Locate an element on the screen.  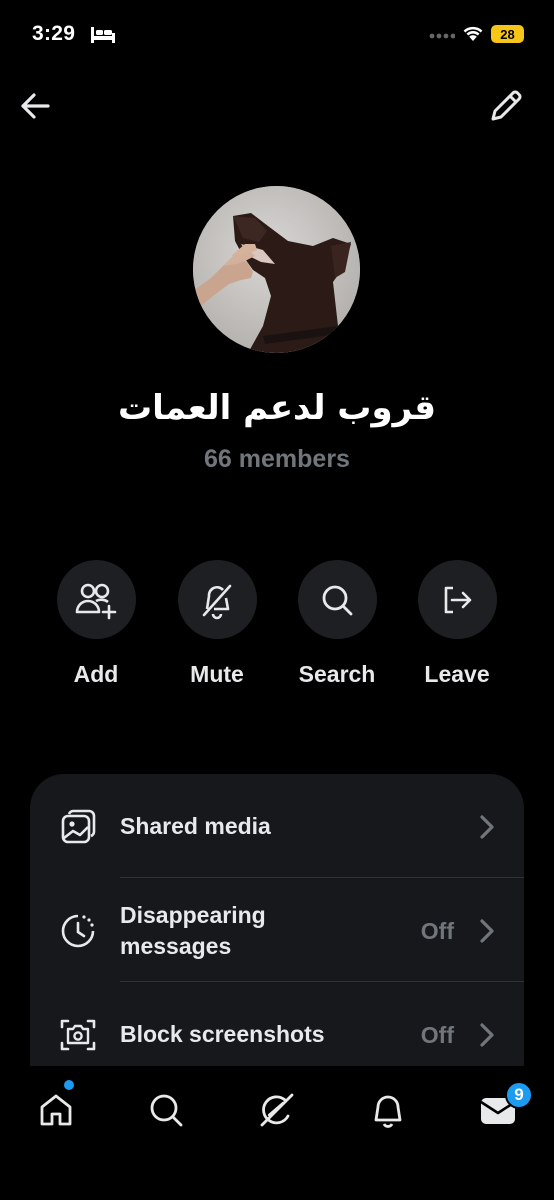
camera-icon is located at coordinates (78, 1035).